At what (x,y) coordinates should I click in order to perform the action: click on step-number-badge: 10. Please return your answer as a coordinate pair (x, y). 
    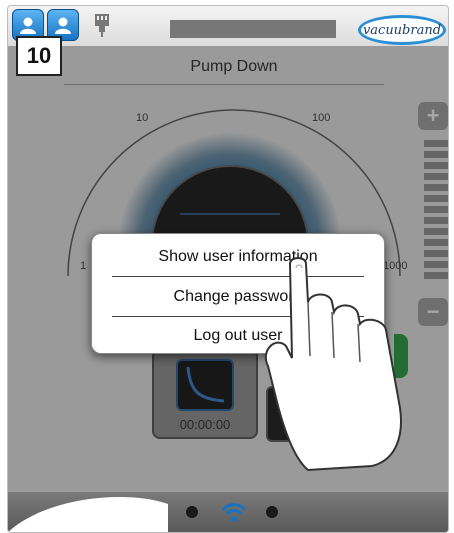
    Looking at the image, I should click on (39, 56).